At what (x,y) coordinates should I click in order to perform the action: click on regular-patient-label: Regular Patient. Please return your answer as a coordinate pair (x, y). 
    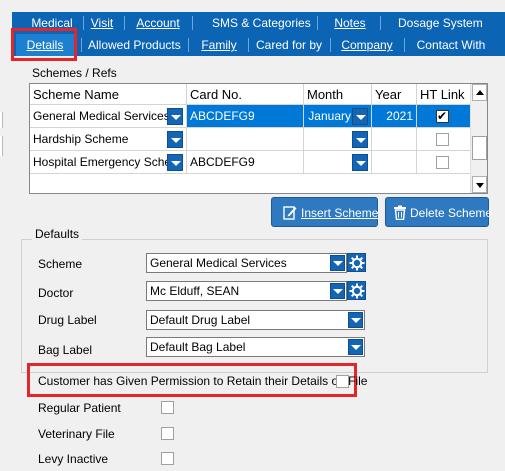
    Looking at the image, I should click on (79, 408).